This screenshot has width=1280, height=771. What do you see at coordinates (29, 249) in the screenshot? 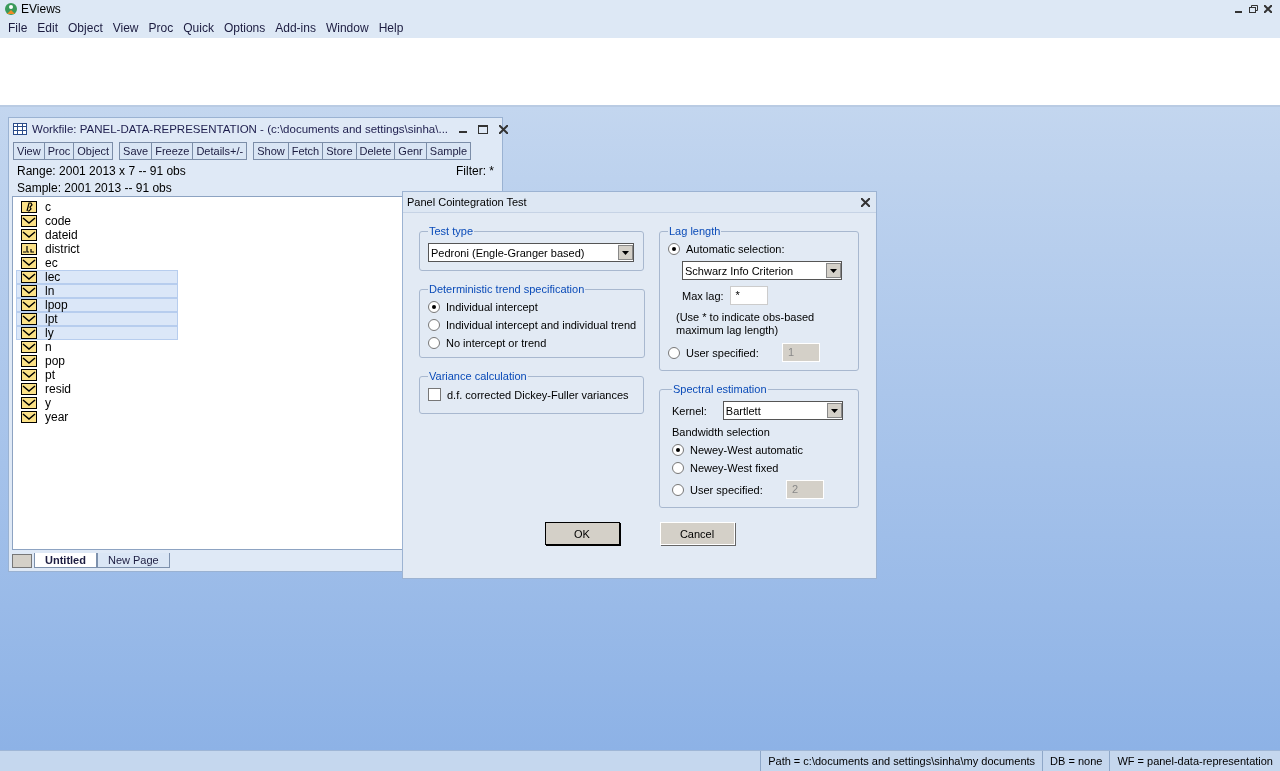
I see `alpha-series-icon` at bounding box center [29, 249].